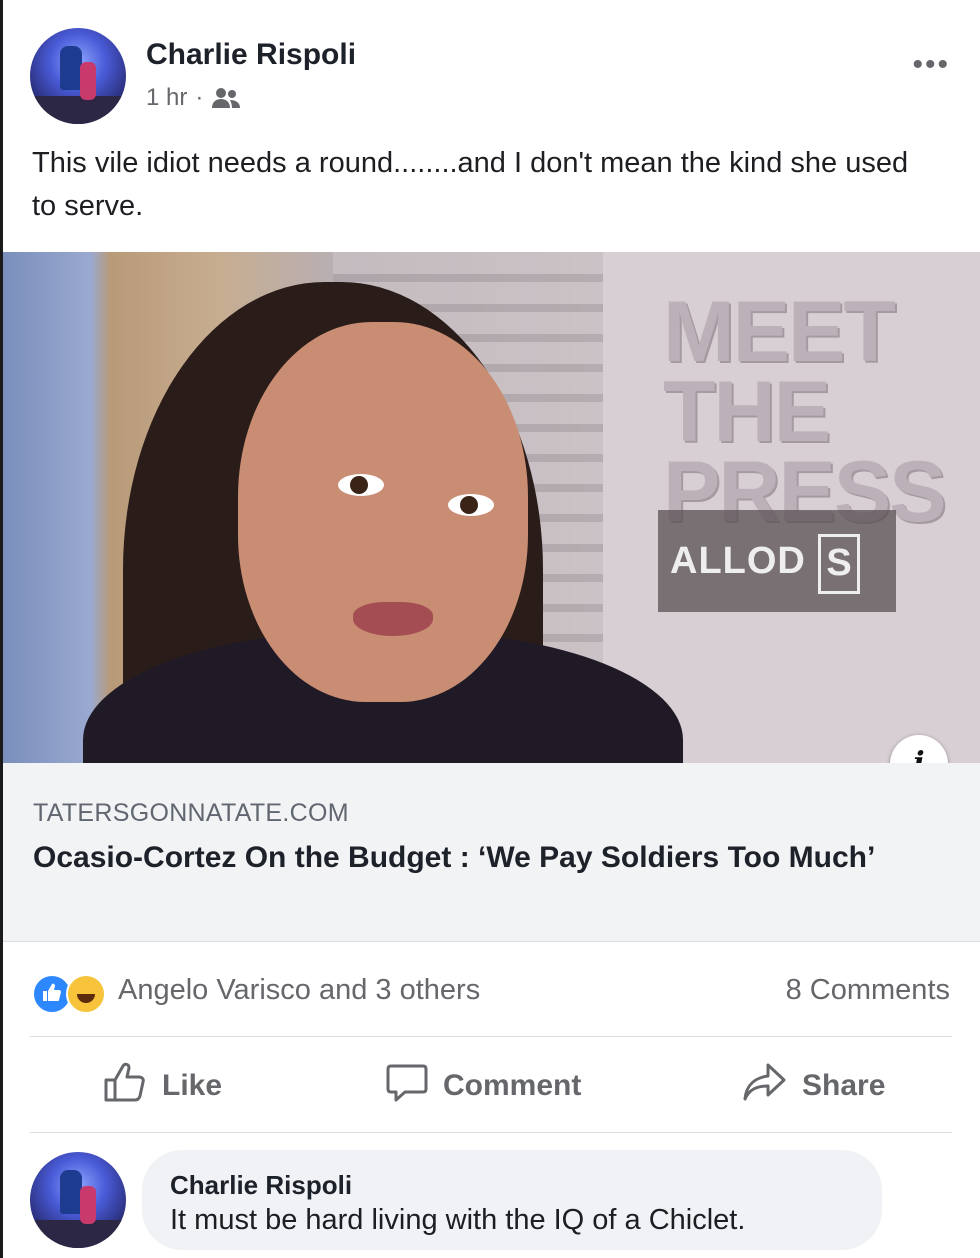 This screenshot has height=1258, width=980. Describe the element at coordinates (839, 564) in the screenshot. I see `watermark-box: S` at that location.